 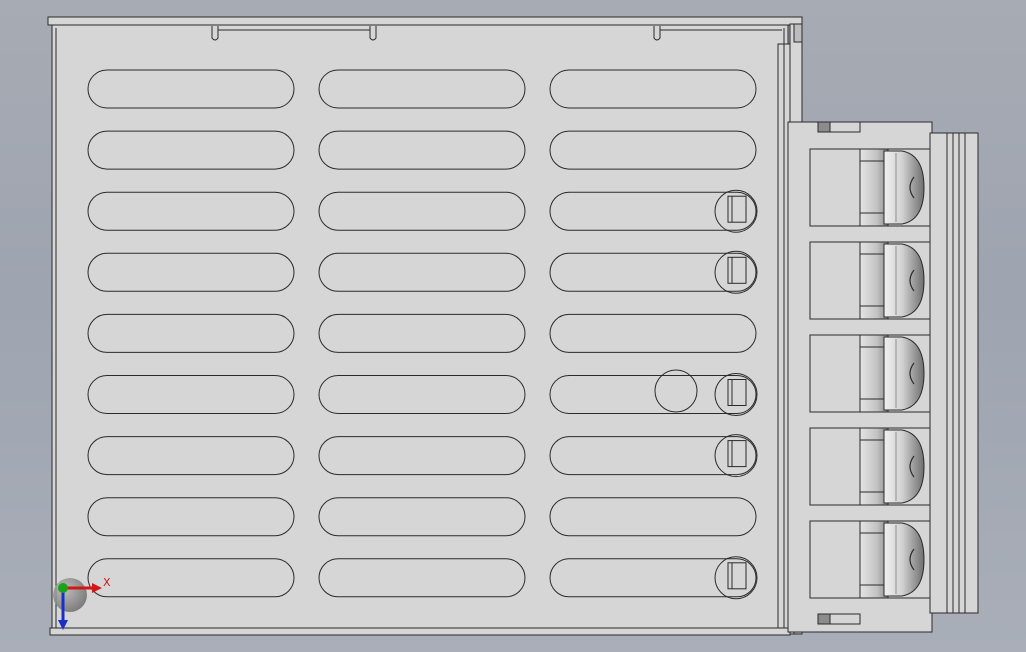 What do you see at coordinates (824, 619) in the screenshot?
I see `gland-plate-bottom-notch` at bounding box center [824, 619].